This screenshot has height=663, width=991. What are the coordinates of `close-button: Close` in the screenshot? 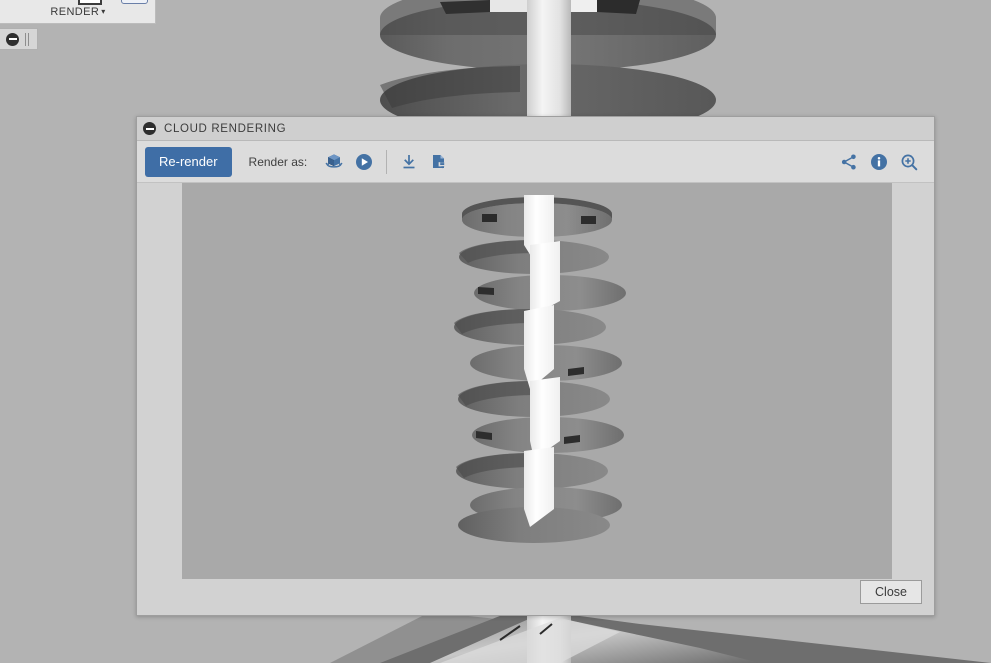 It's located at (891, 592).